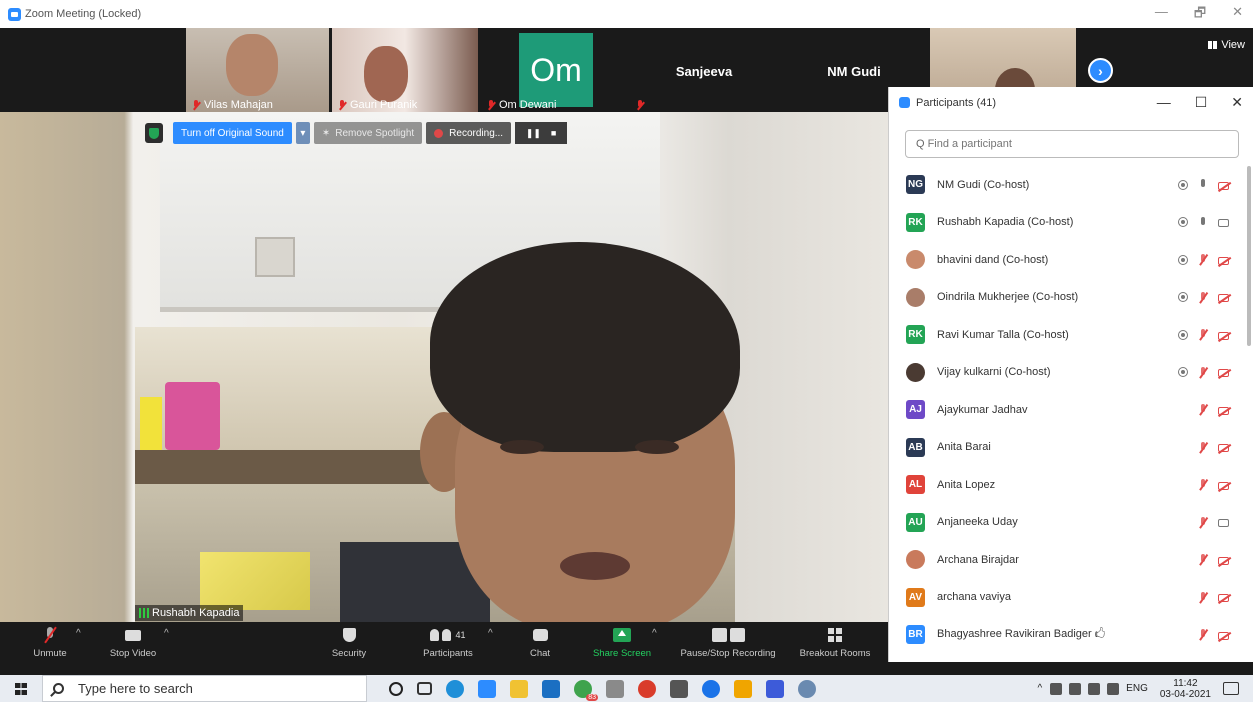 This screenshot has width=1253, height=702. I want to click on edge-browser-icon, so click(455, 688).